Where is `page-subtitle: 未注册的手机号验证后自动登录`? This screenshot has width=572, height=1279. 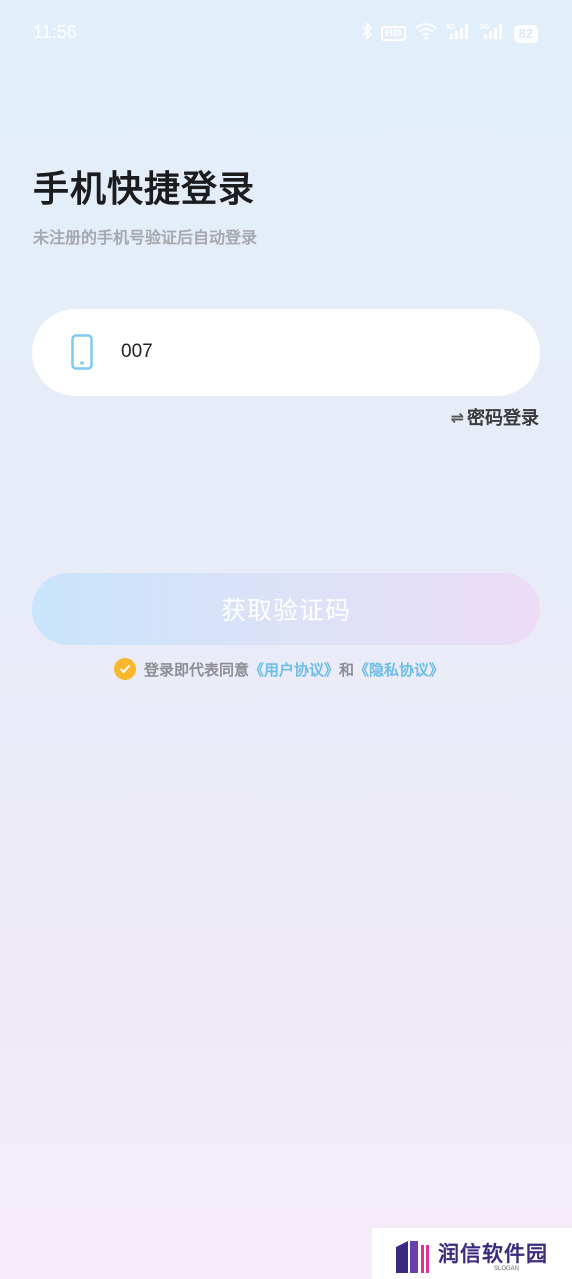
page-subtitle: 未注册的手机号验证后自动登录 is located at coordinates (145, 237).